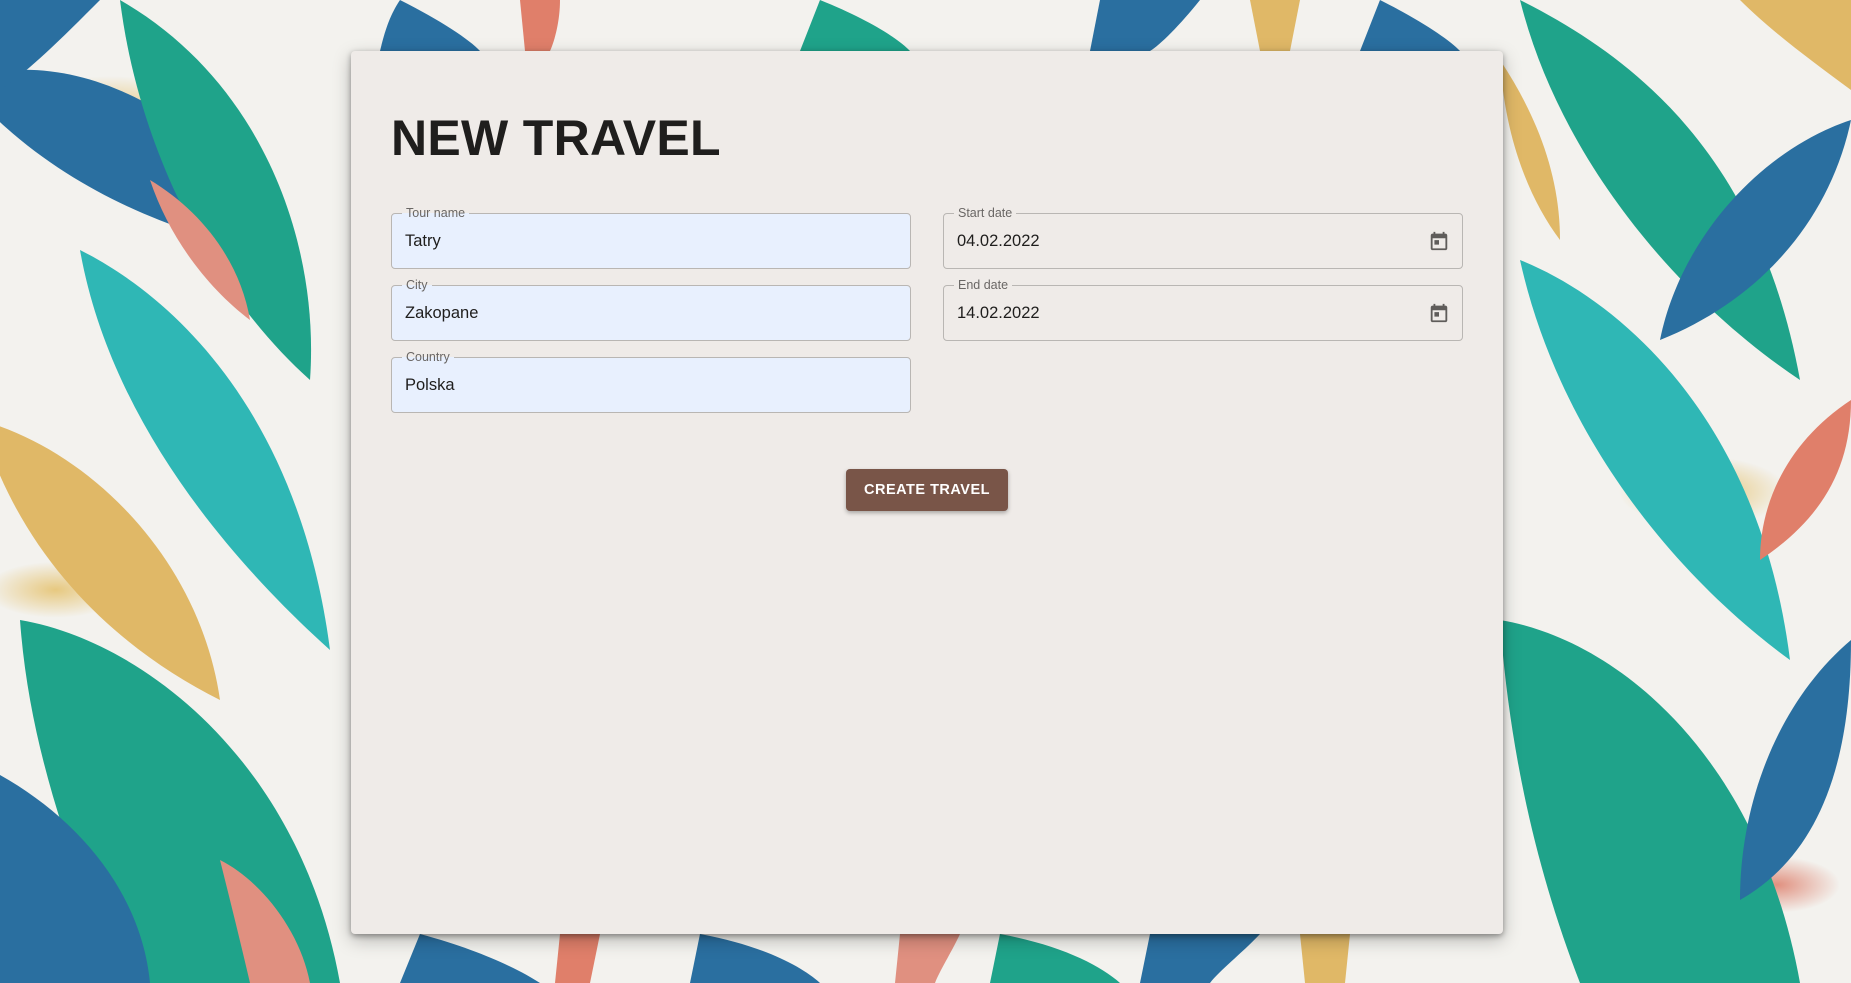 The image size is (1851, 983). Describe the element at coordinates (651, 381) in the screenshot. I see `country-field: Country Polska` at that location.